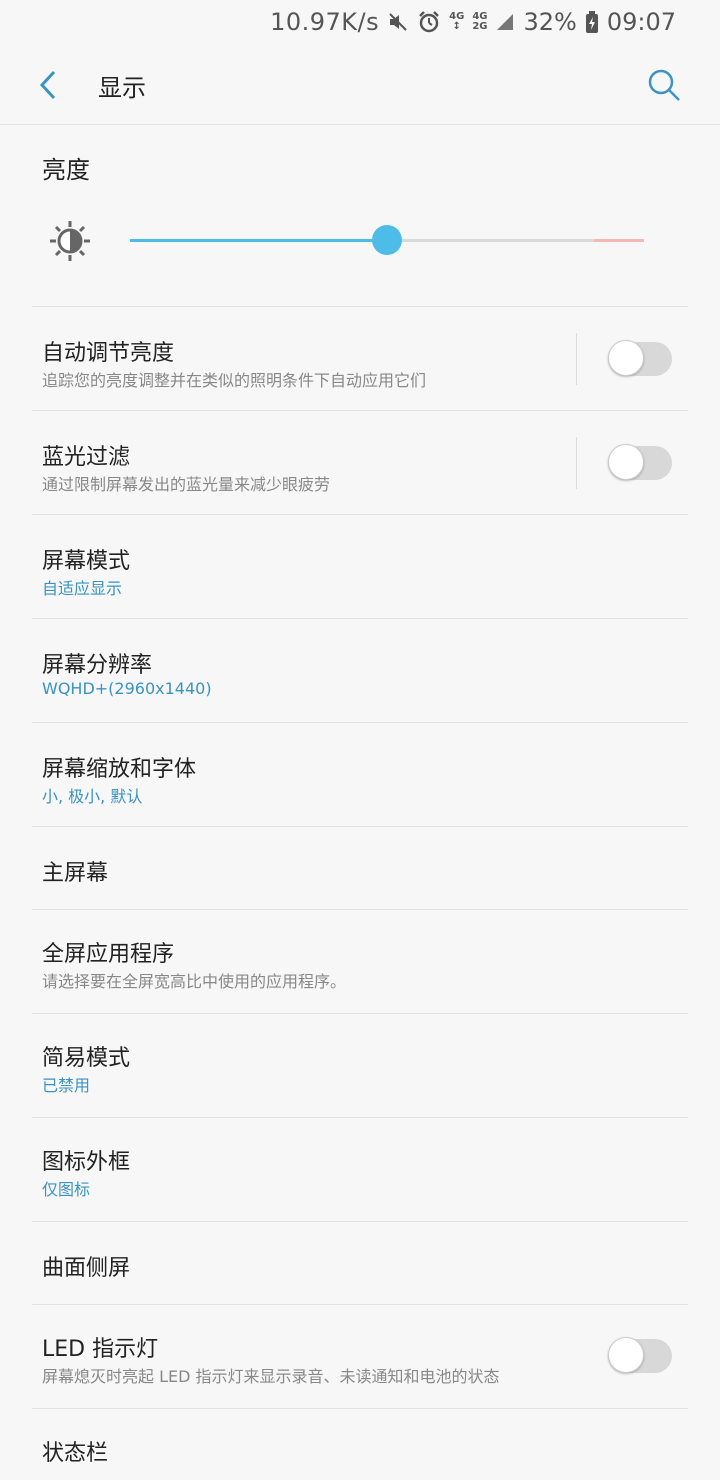 The height and width of the screenshot is (1480, 720). I want to click on search-icon, so click(664, 85).